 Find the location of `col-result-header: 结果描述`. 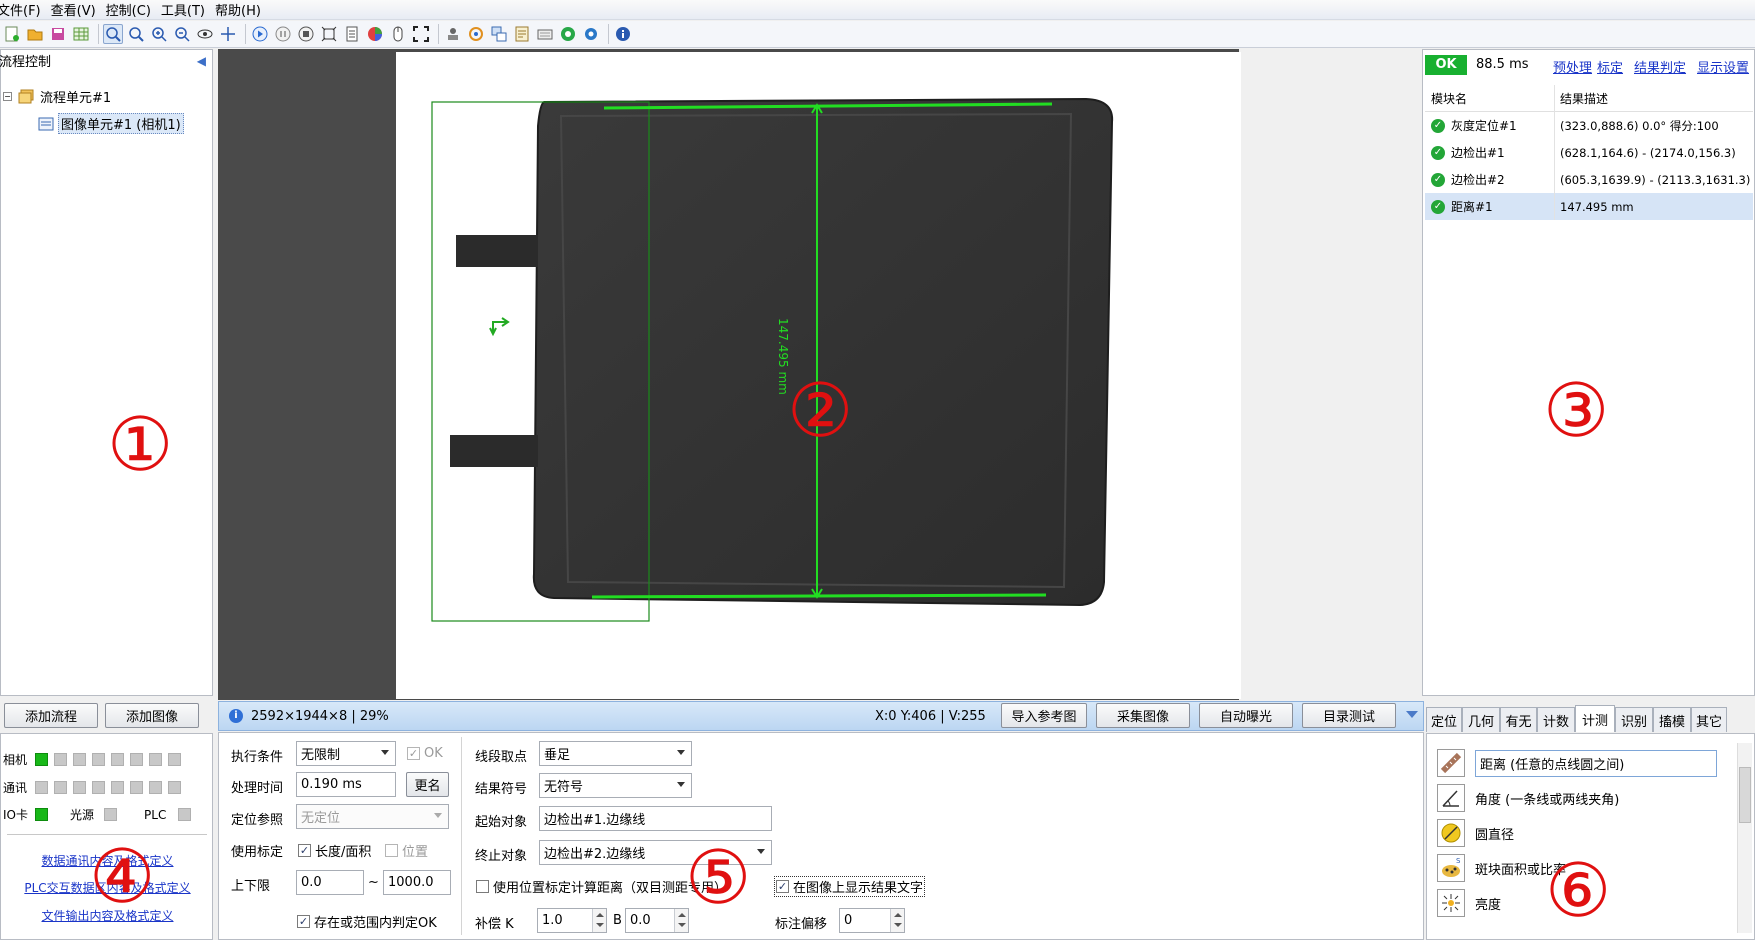

col-result-header: 结果描述 is located at coordinates (1584, 98).